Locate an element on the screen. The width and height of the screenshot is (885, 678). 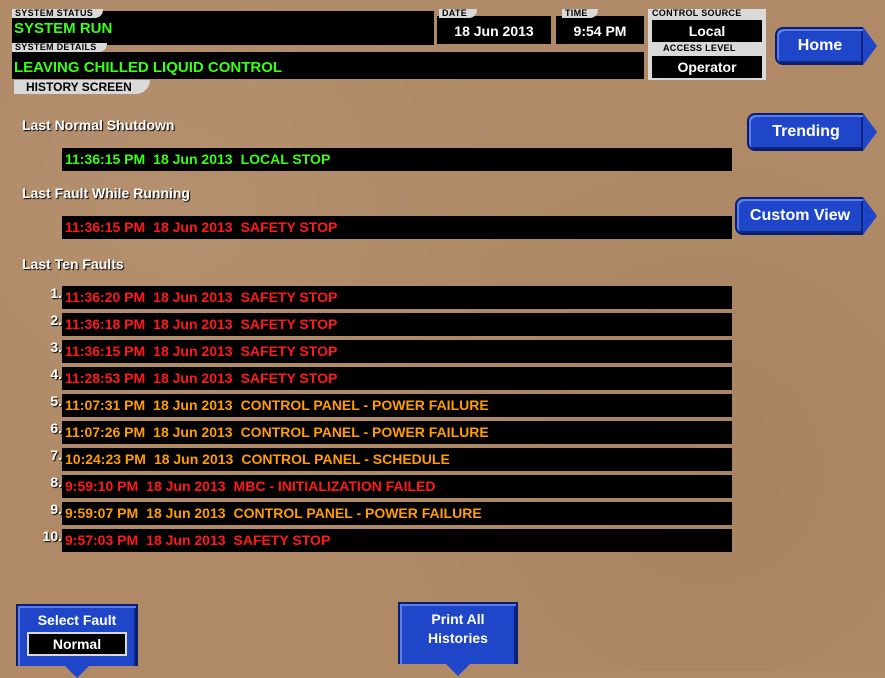
entry-time: 11:07:26 PM is located at coordinates (105, 432).